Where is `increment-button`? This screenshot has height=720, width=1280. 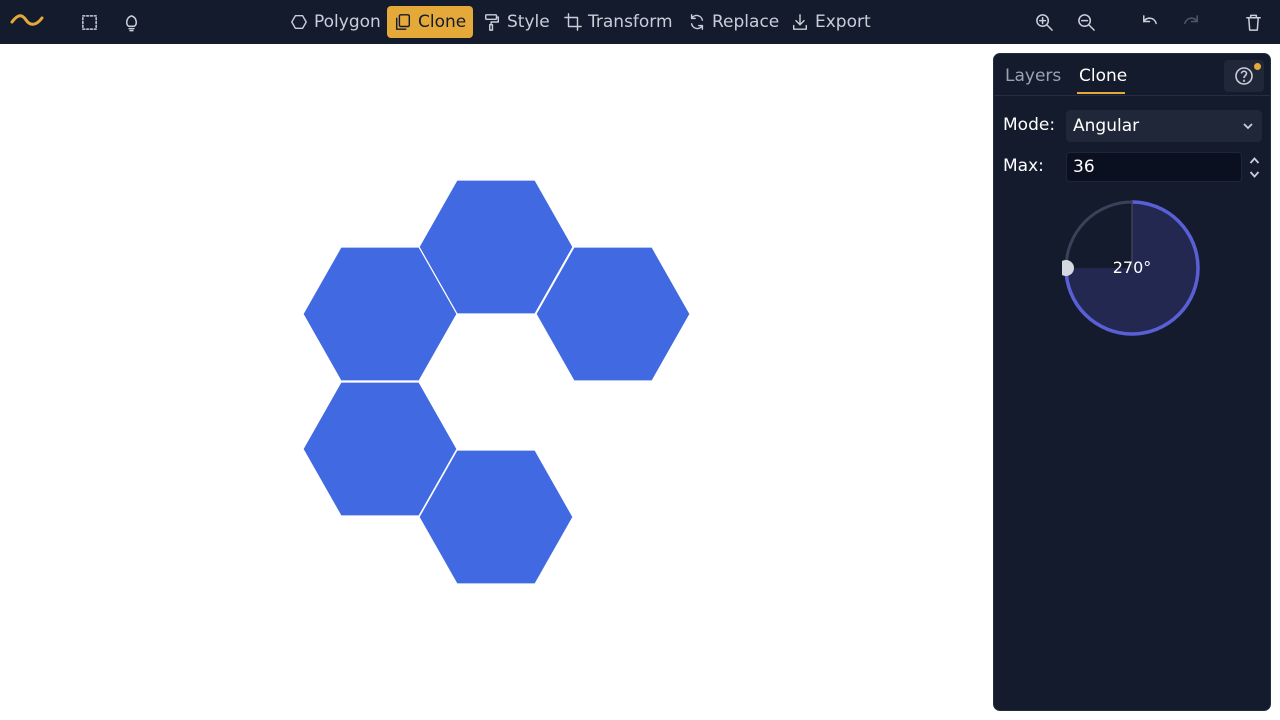 increment-button is located at coordinates (1254, 160).